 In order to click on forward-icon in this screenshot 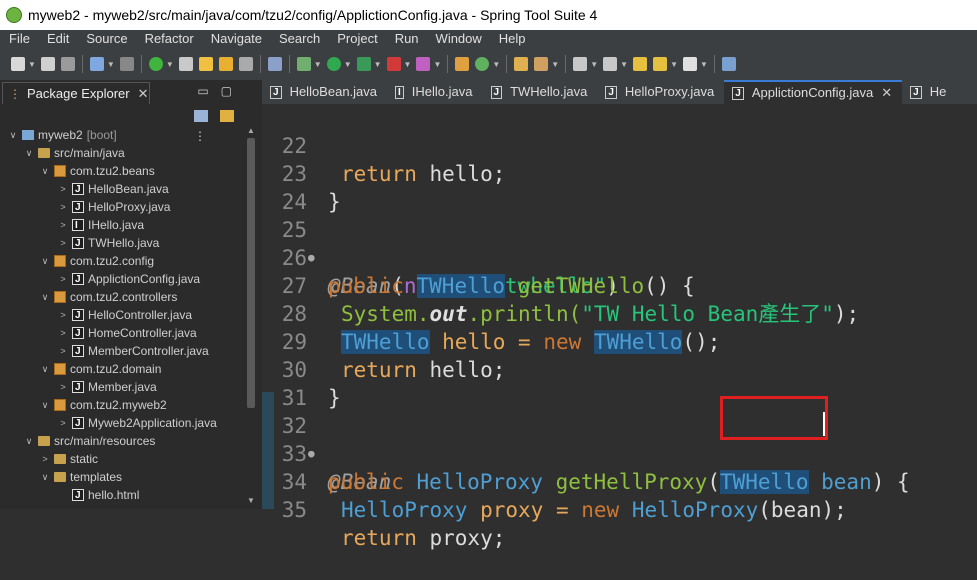, I will do `click(689, 64)`.